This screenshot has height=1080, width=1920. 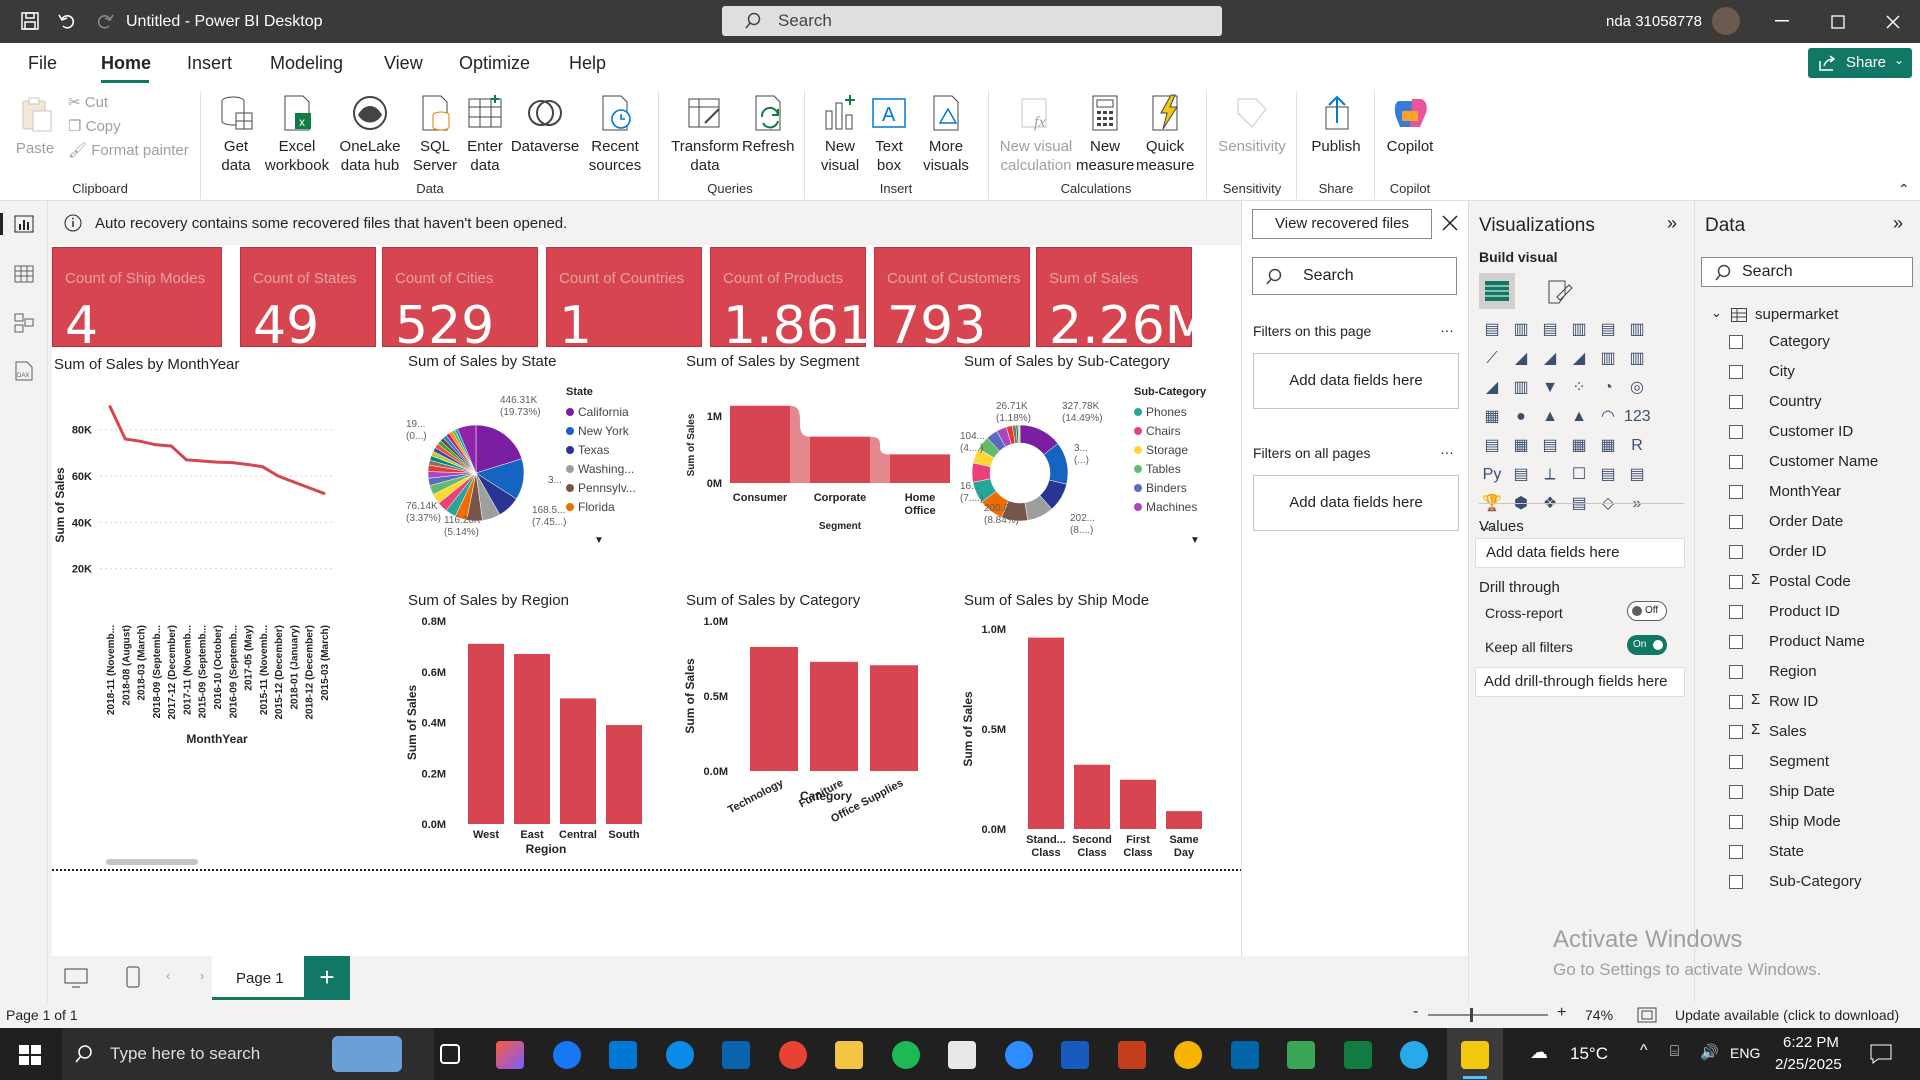 I want to click on field-item: Order ID, so click(x=1821, y=553).